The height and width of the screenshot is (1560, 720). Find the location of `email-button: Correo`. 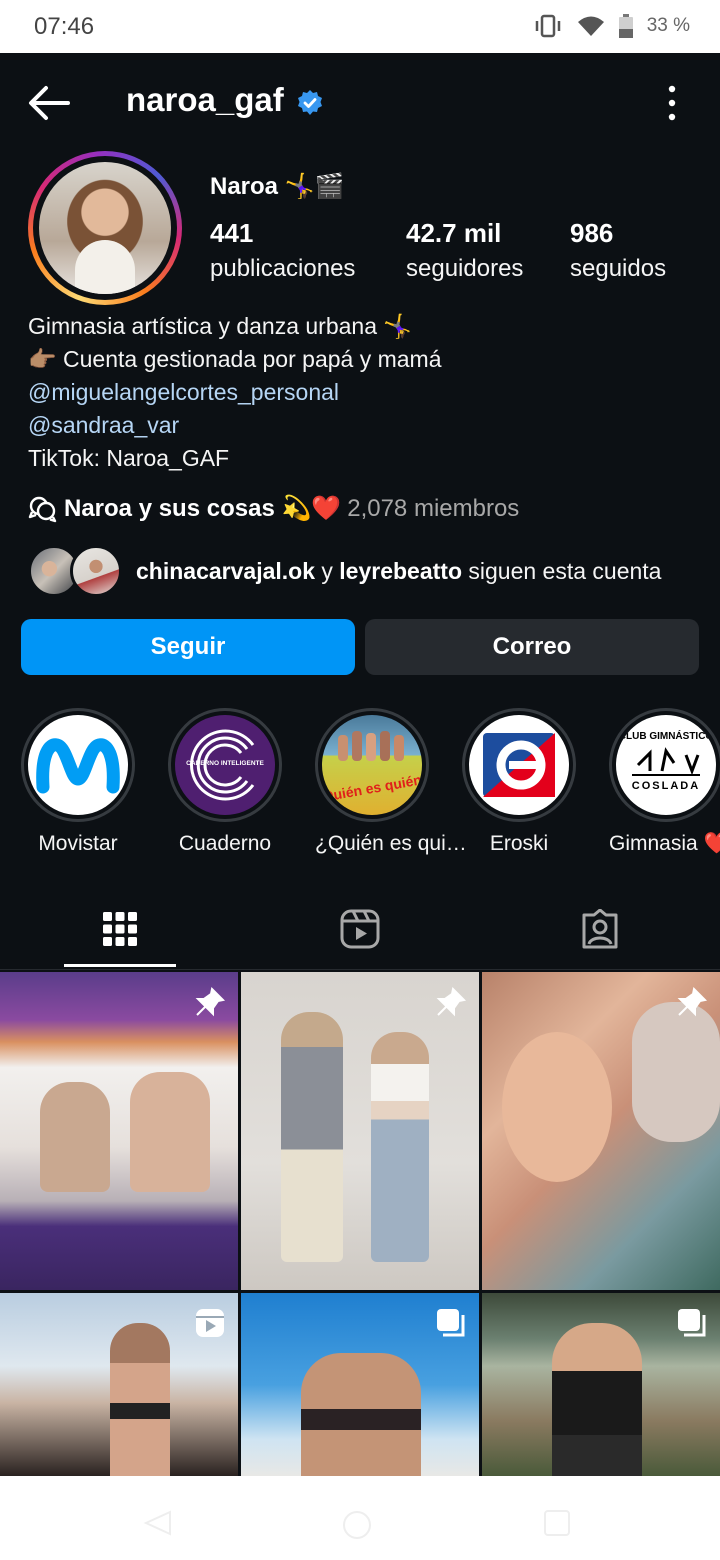

email-button: Correo is located at coordinates (532, 647).